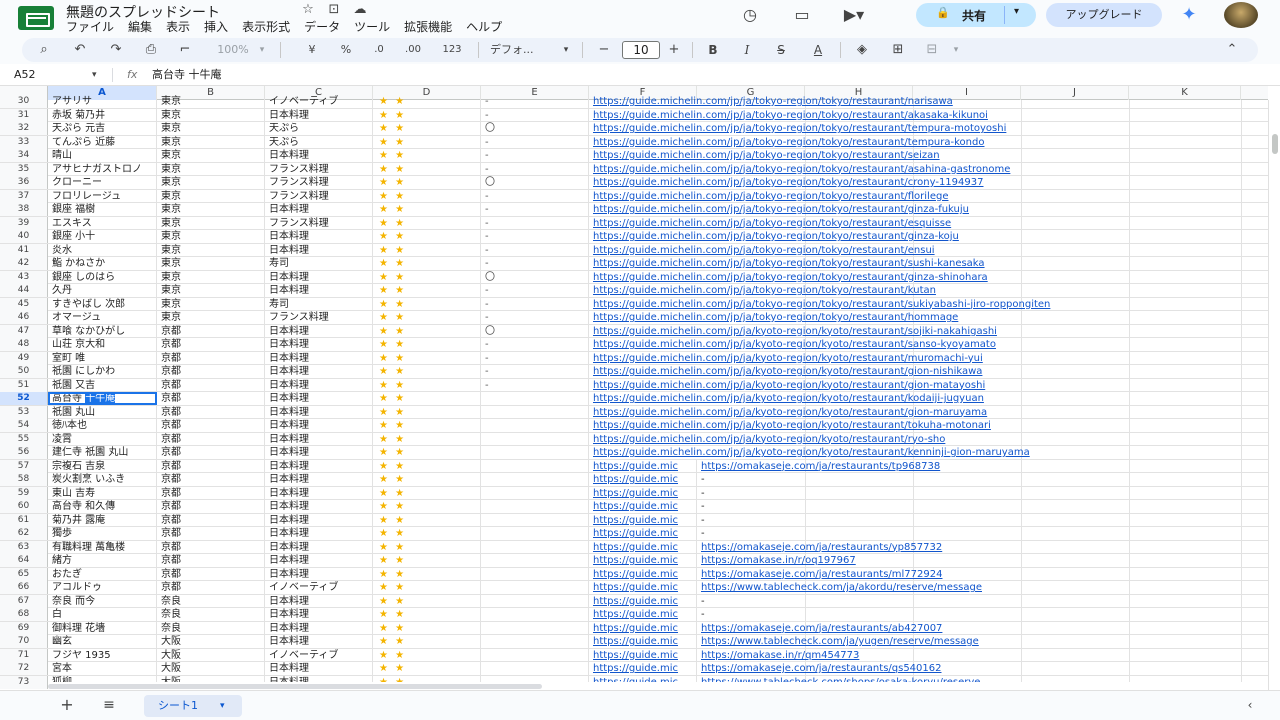 The width and height of the screenshot is (1280, 720). What do you see at coordinates (982, 520) in the screenshot?
I see `cell-booking-link: -` at bounding box center [982, 520].